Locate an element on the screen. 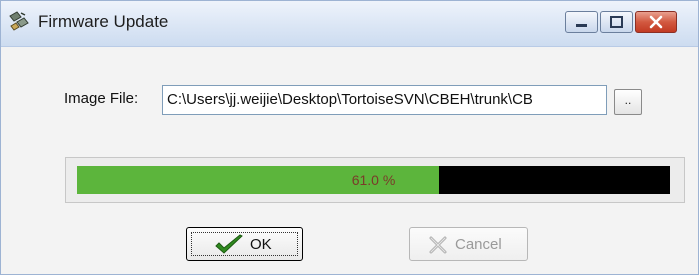  image-file-label: Image File: is located at coordinates (101, 98).